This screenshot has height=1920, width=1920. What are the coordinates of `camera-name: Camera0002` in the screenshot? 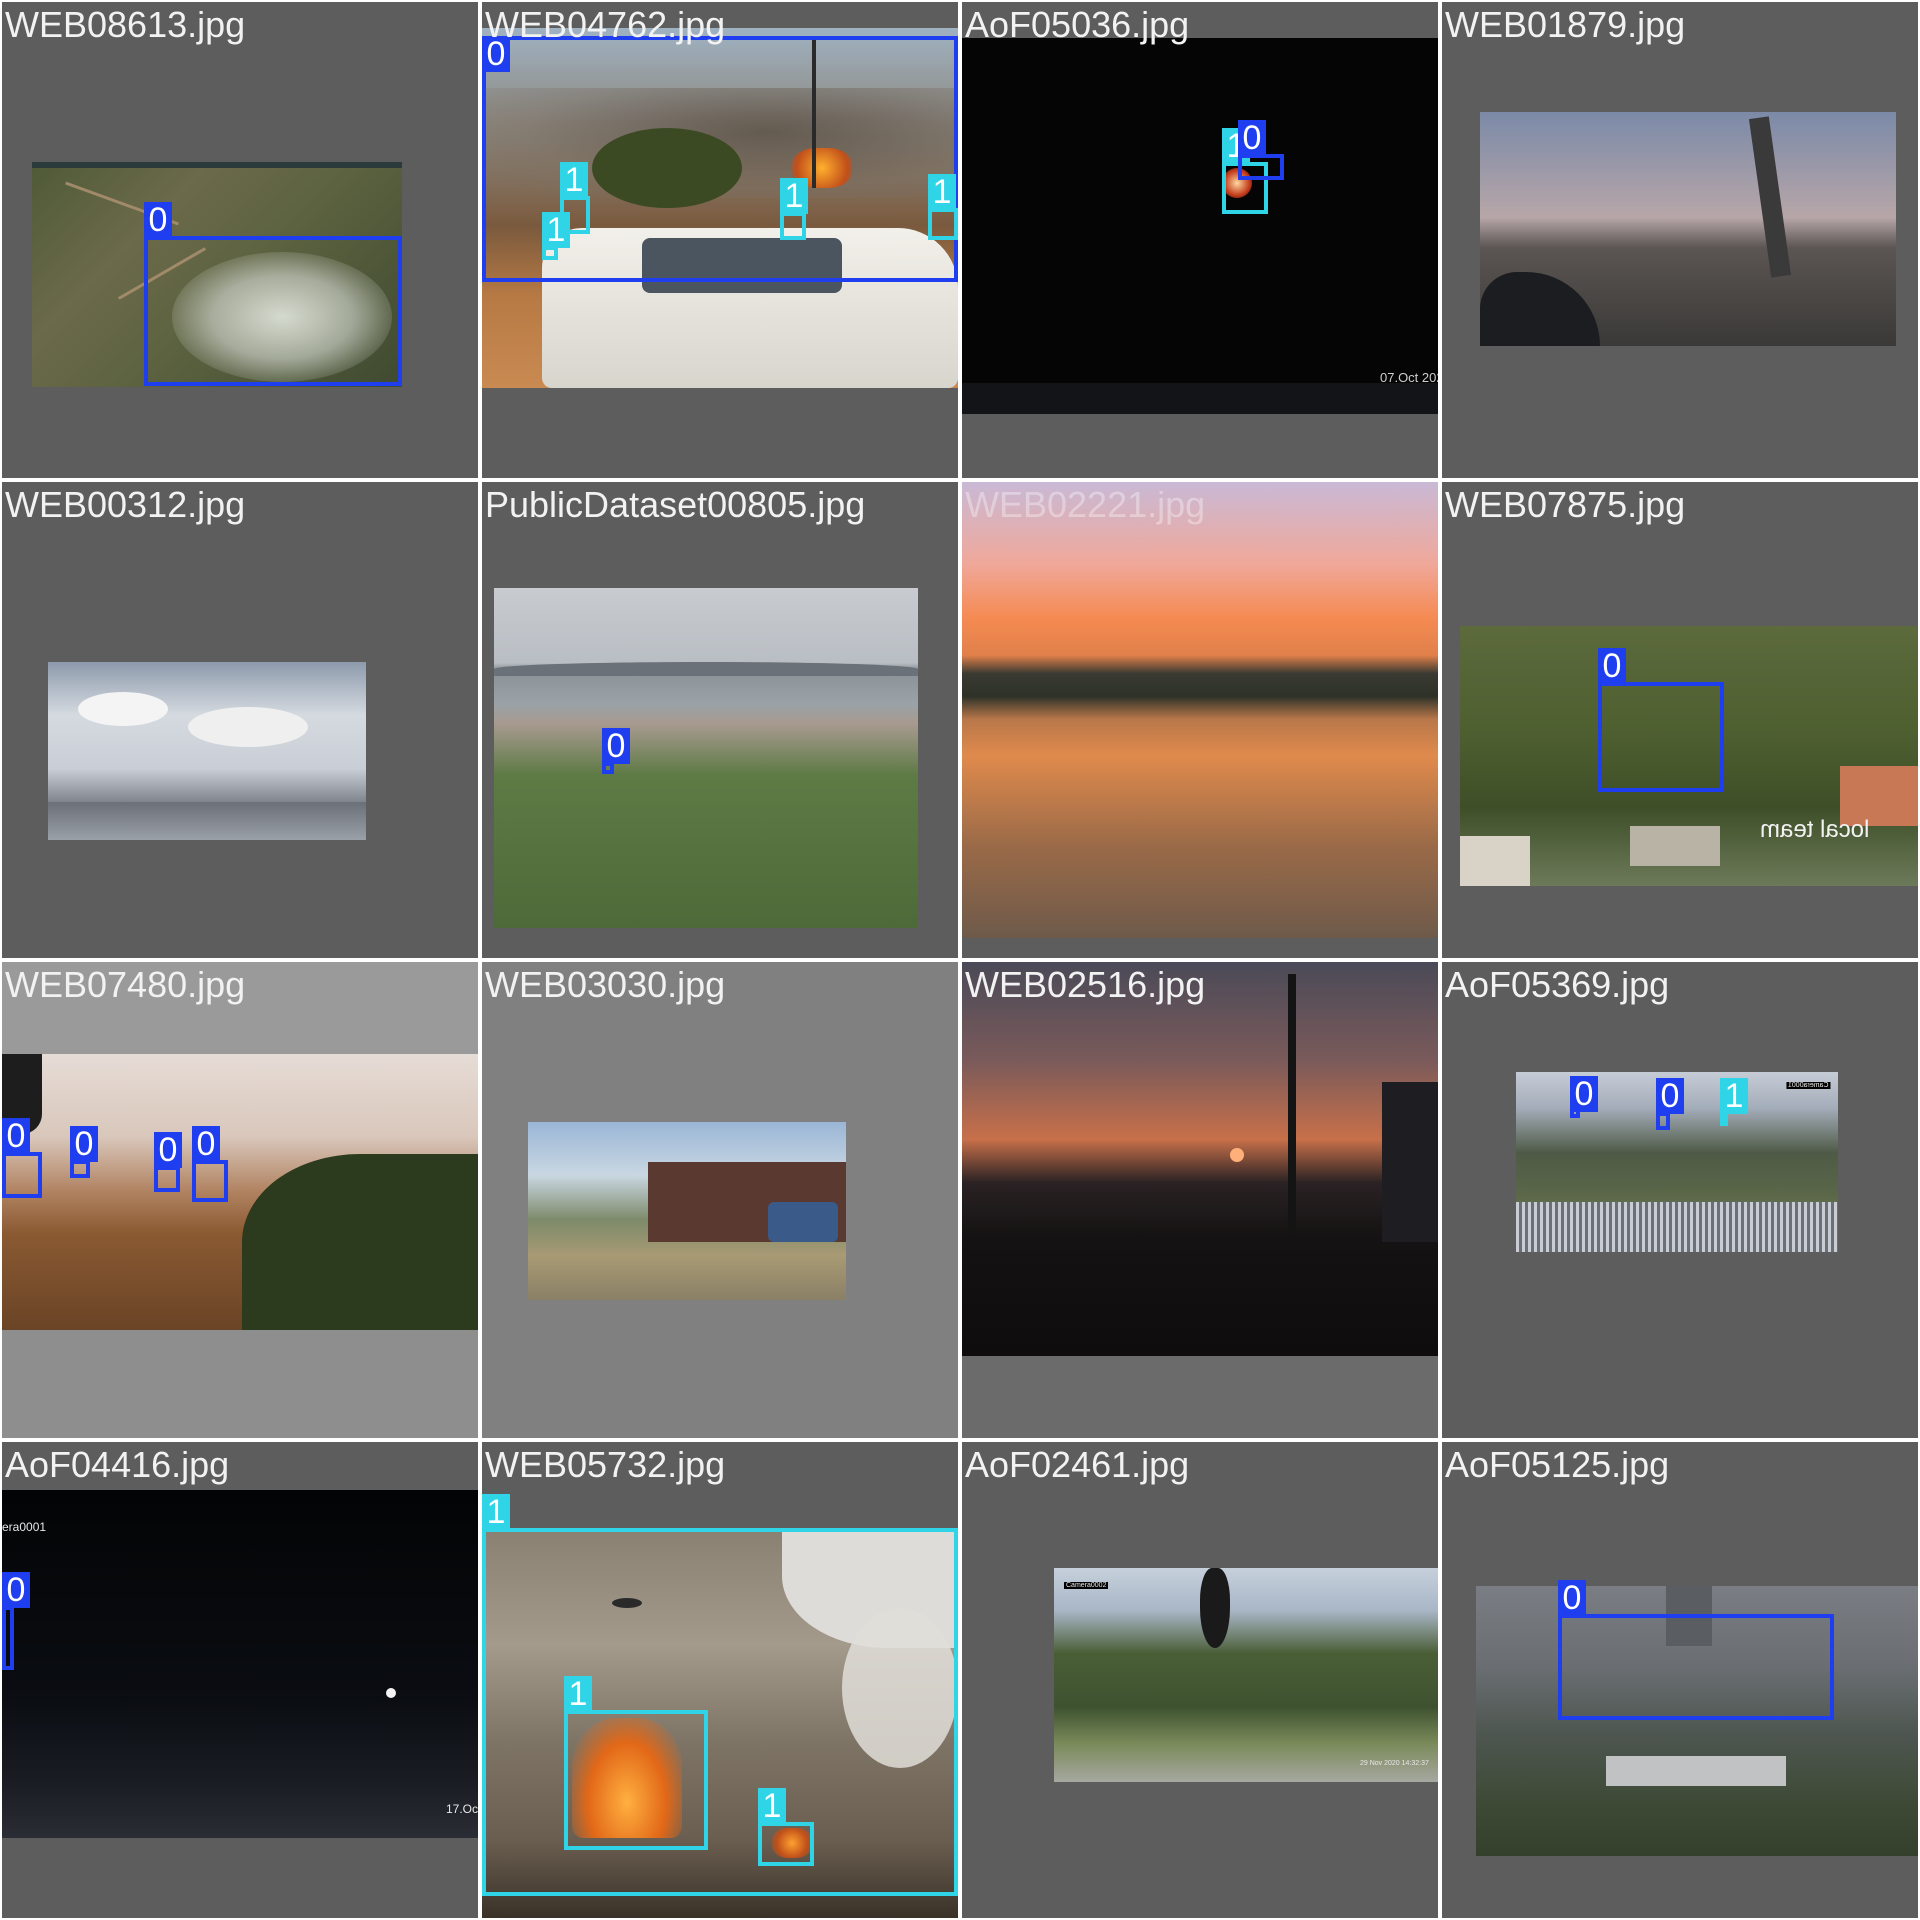 It's located at (1086, 1585).